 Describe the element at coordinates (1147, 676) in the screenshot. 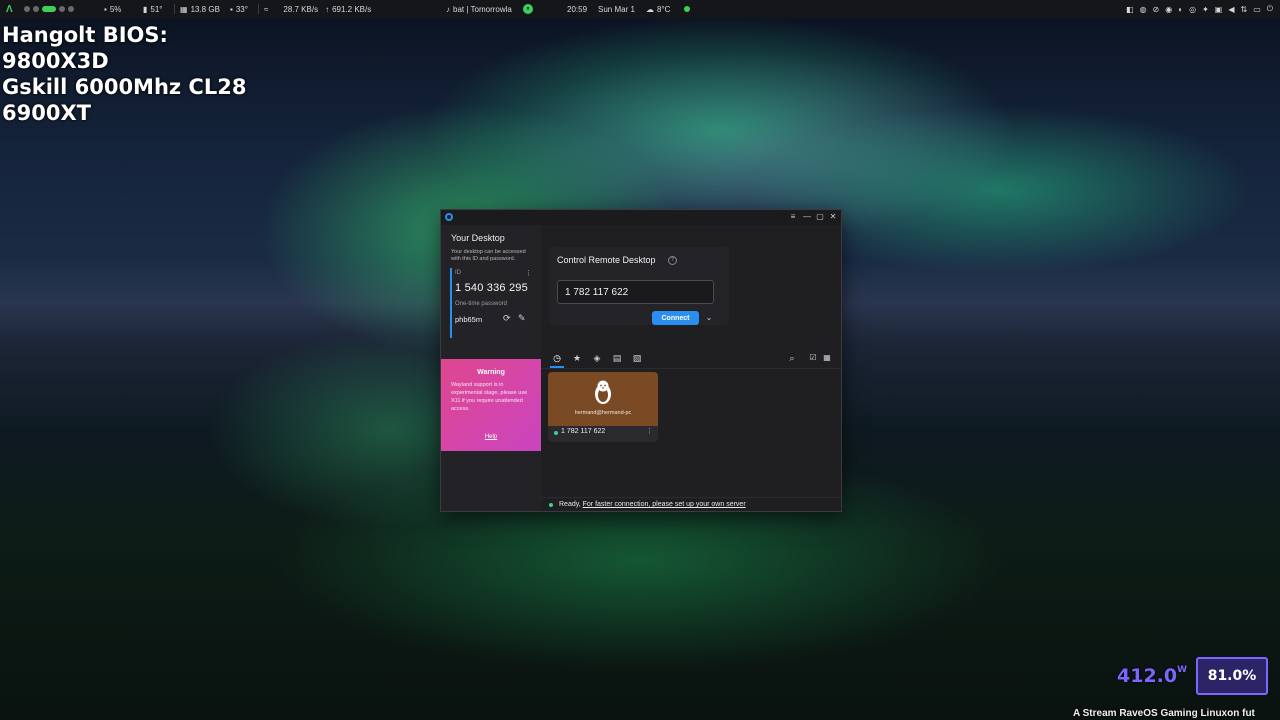

I see `power-draw-value: 412.0` at that location.